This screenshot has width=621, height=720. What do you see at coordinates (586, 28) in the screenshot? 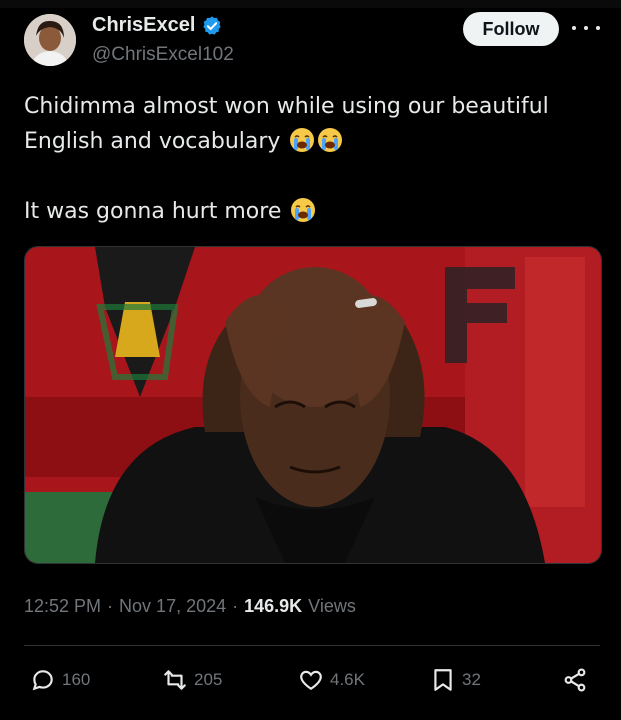
I see `more-icon` at bounding box center [586, 28].